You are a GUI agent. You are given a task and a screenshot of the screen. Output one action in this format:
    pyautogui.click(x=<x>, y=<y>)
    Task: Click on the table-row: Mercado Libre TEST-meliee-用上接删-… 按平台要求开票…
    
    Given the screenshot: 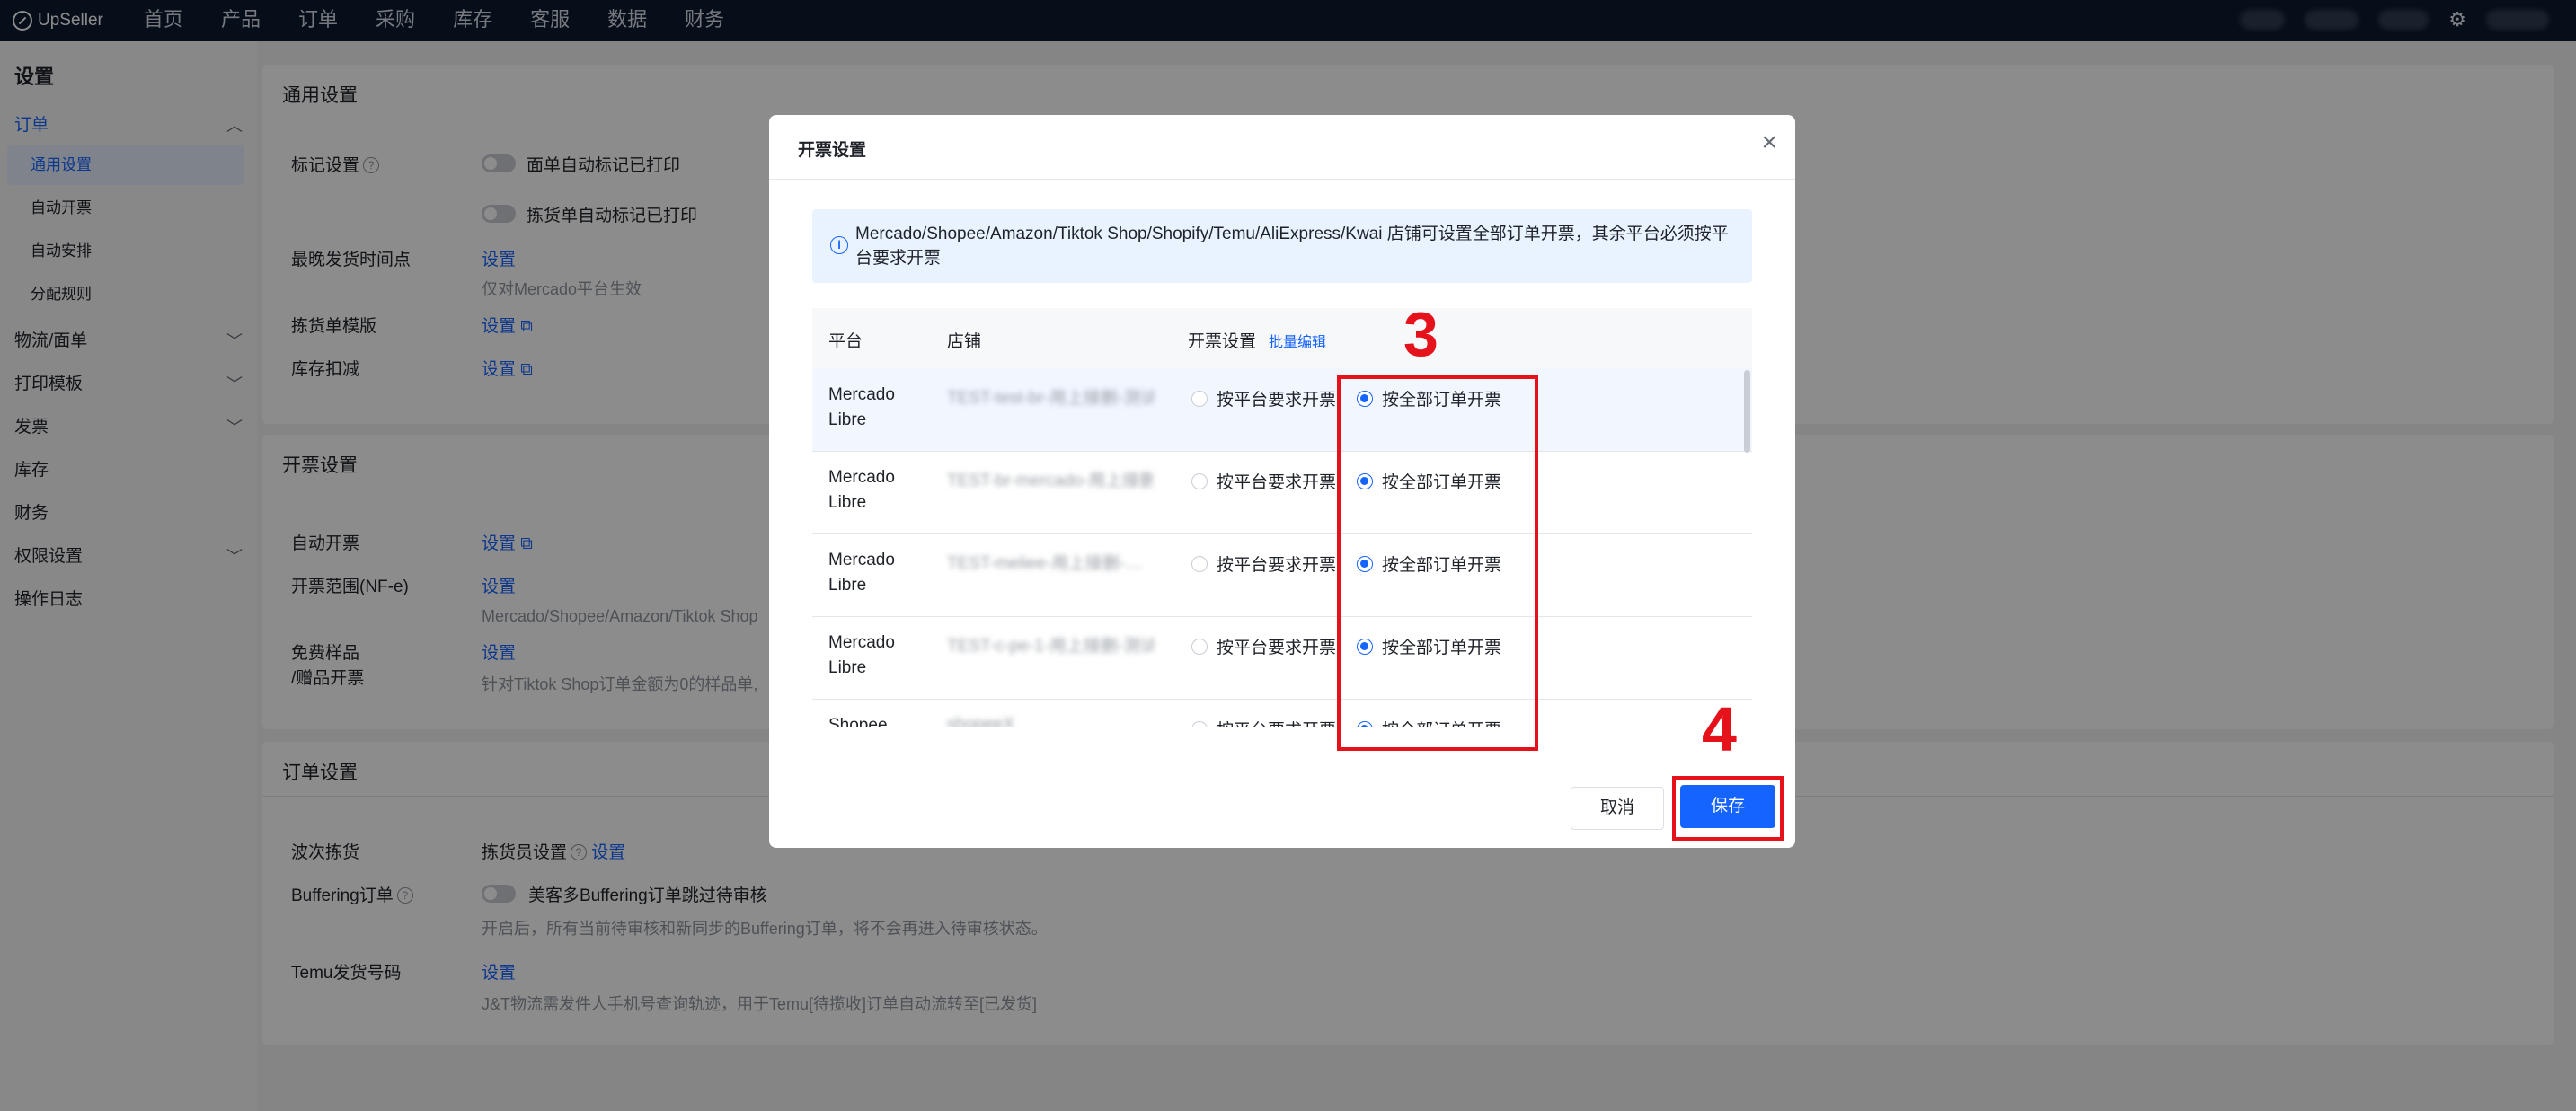 What is the action you would take?
    pyautogui.click(x=1282, y=575)
    